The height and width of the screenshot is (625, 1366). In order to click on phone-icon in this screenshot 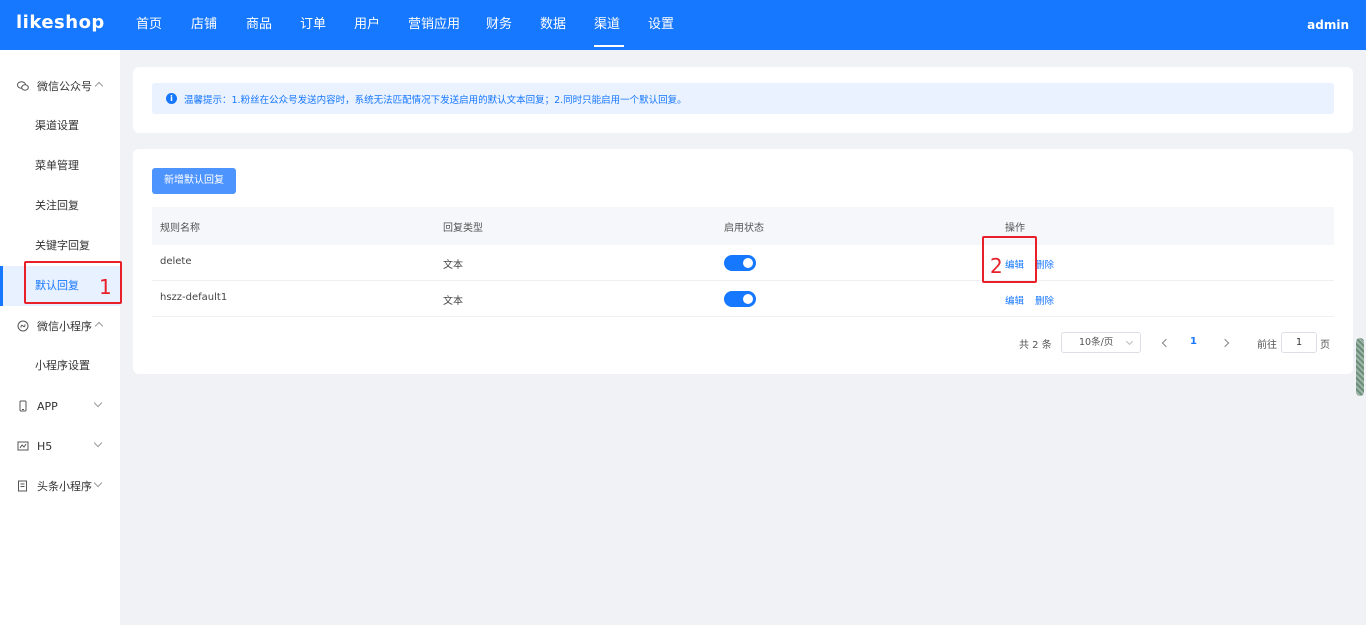, I will do `click(23, 406)`.